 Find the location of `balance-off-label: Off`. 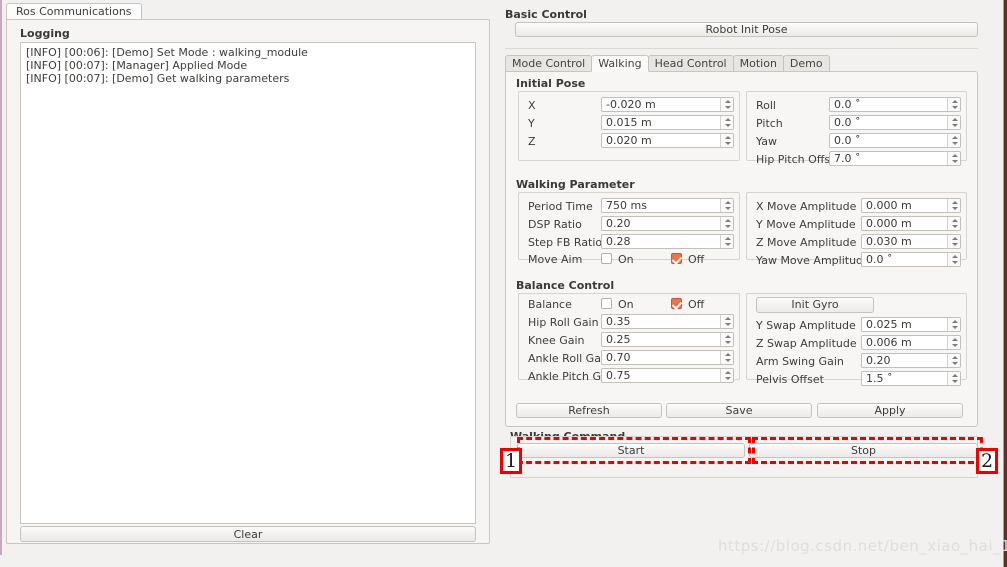

balance-off-label: Off is located at coordinates (696, 304).